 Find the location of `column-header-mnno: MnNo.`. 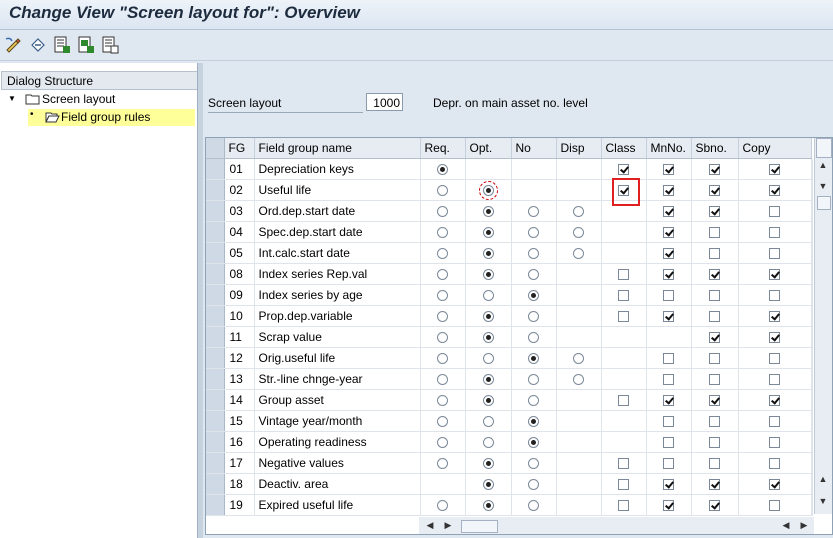

column-header-mnno: MnNo. is located at coordinates (669, 148).